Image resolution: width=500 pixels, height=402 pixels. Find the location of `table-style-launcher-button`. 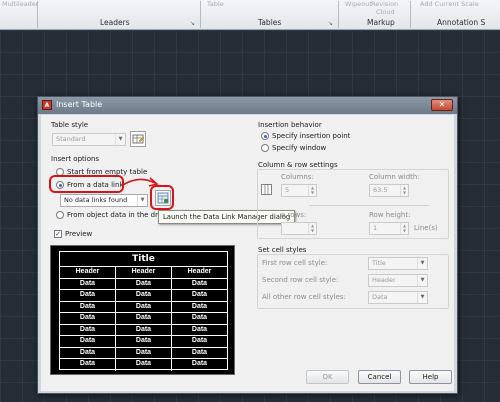

table-style-launcher-button is located at coordinates (138, 139).